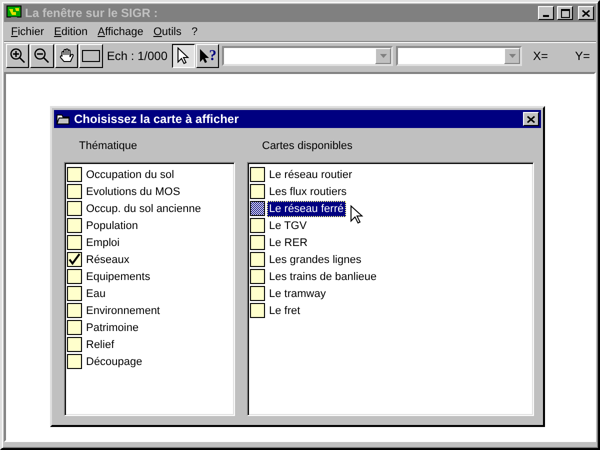 The height and width of the screenshot is (450, 600). What do you see at coordinates (357, 215) in the screenshot?
I see `mouse-cursor-icon` at bounding box center [357, 215].